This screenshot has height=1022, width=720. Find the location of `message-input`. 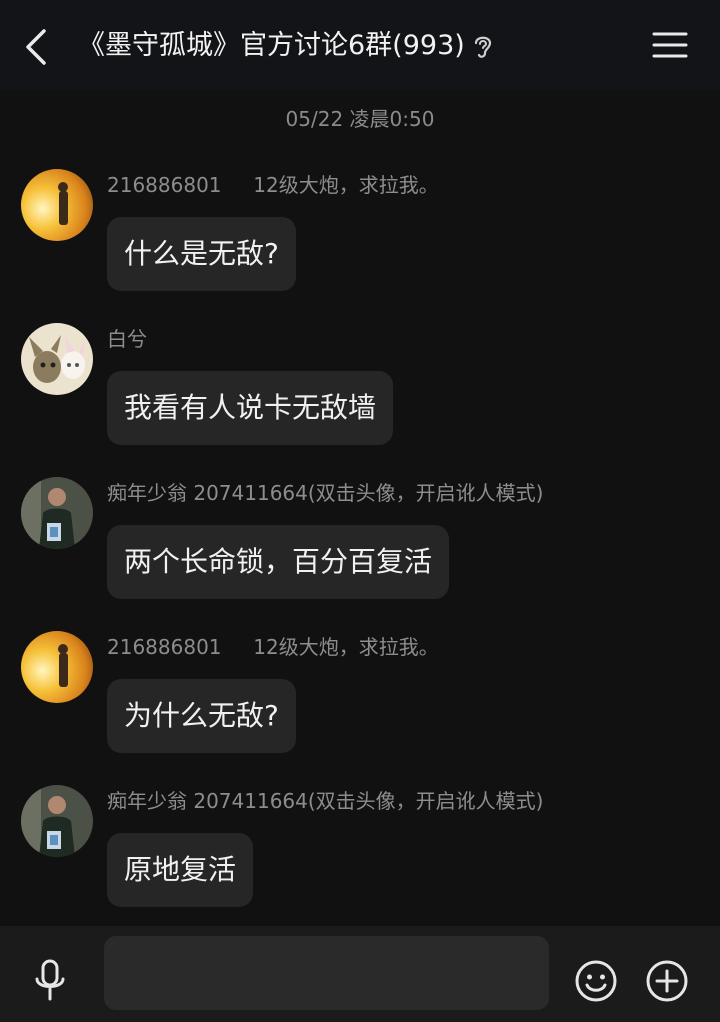

message-input is located at coordinates (326, 973).